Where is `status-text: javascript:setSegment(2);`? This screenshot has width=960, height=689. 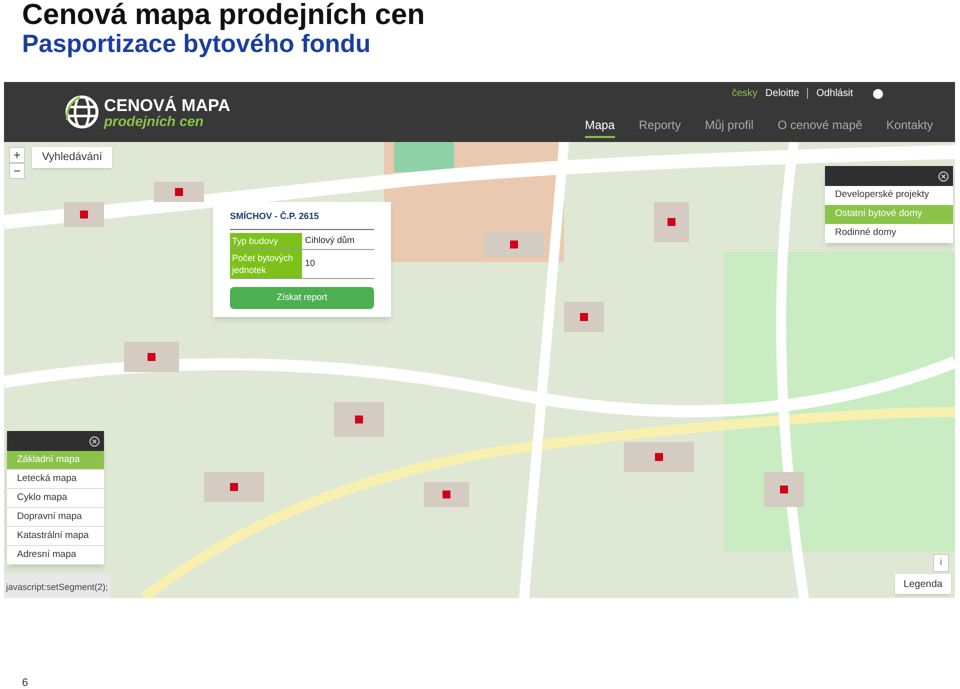
status-text: javascript:setSegment(2); is located at coordinates (57, 587).